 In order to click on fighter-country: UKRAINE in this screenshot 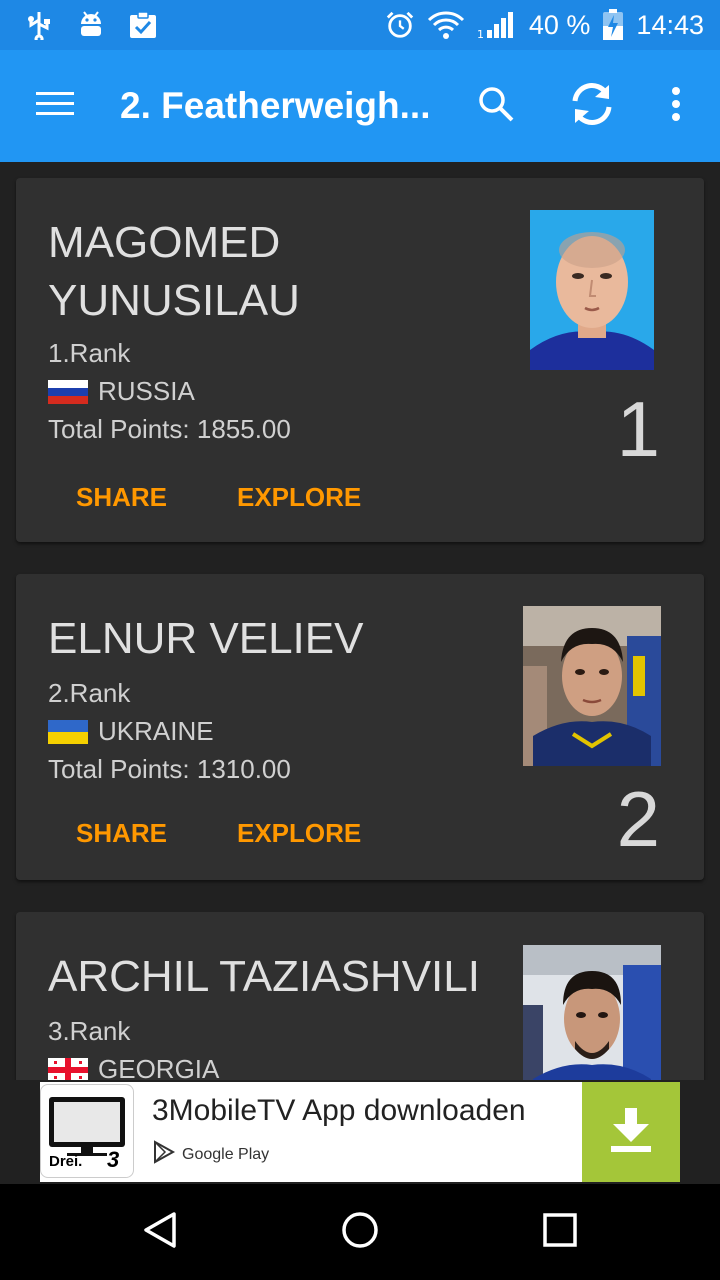, I will do `click(131, 731)`.